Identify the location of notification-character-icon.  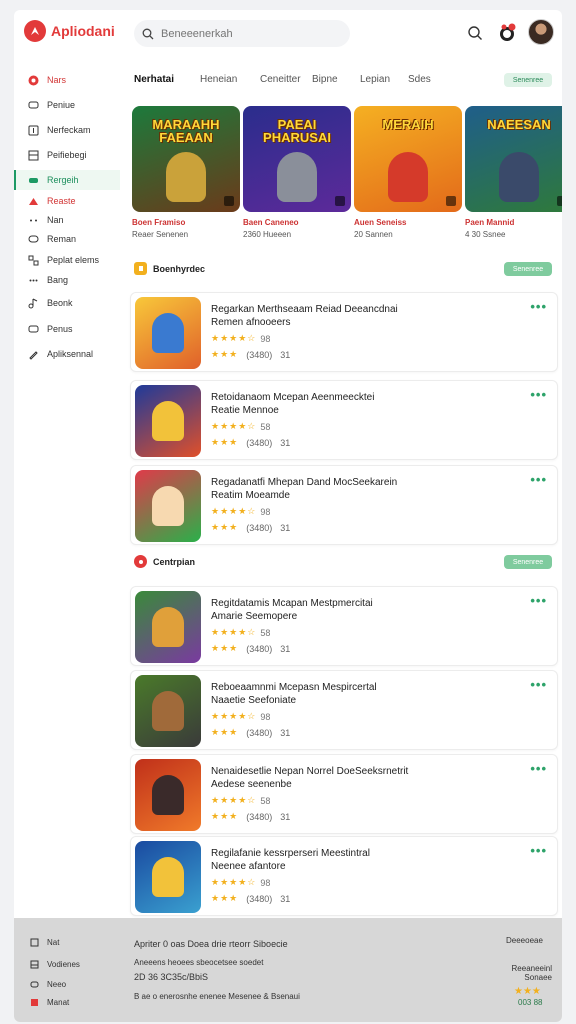
(507, 33).